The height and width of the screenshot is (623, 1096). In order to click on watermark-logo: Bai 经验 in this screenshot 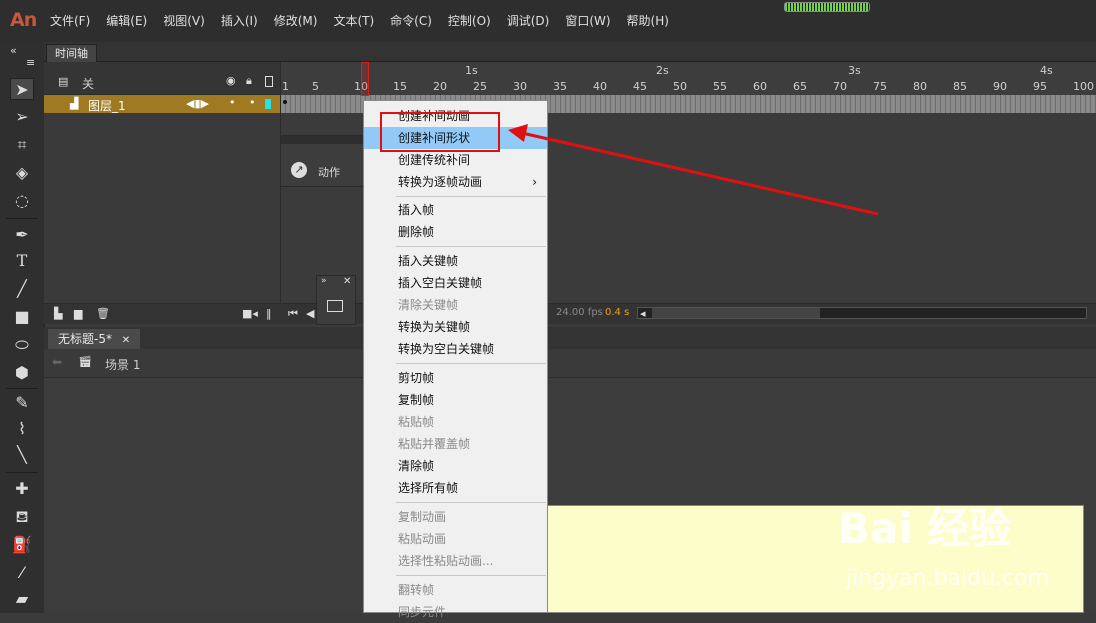, I will do `click(925, 528)`.